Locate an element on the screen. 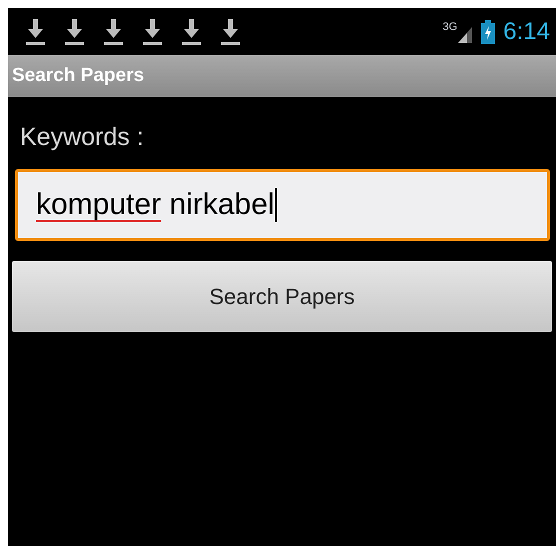 This screenshot has height=546, width=556. clock-time: 6:14 is located at coordinates (526, 32).